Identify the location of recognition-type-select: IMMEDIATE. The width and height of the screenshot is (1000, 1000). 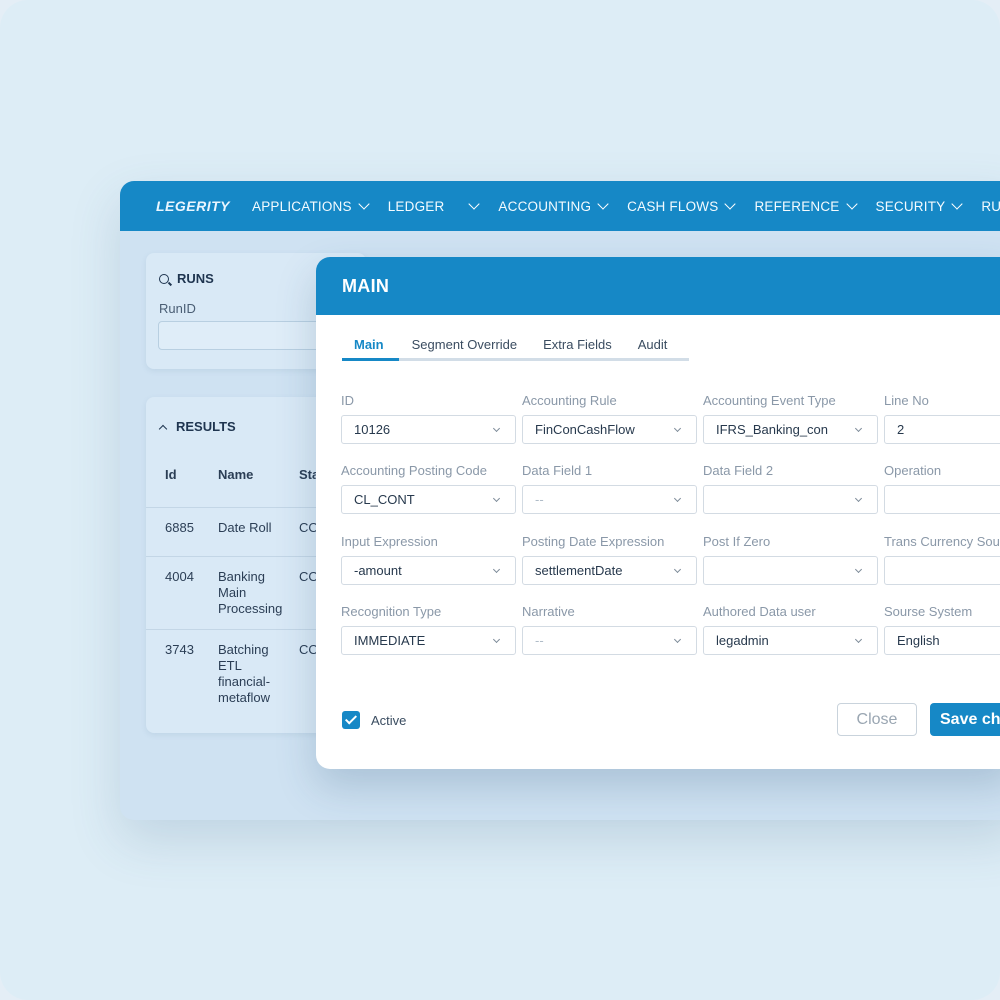
(428, 640).